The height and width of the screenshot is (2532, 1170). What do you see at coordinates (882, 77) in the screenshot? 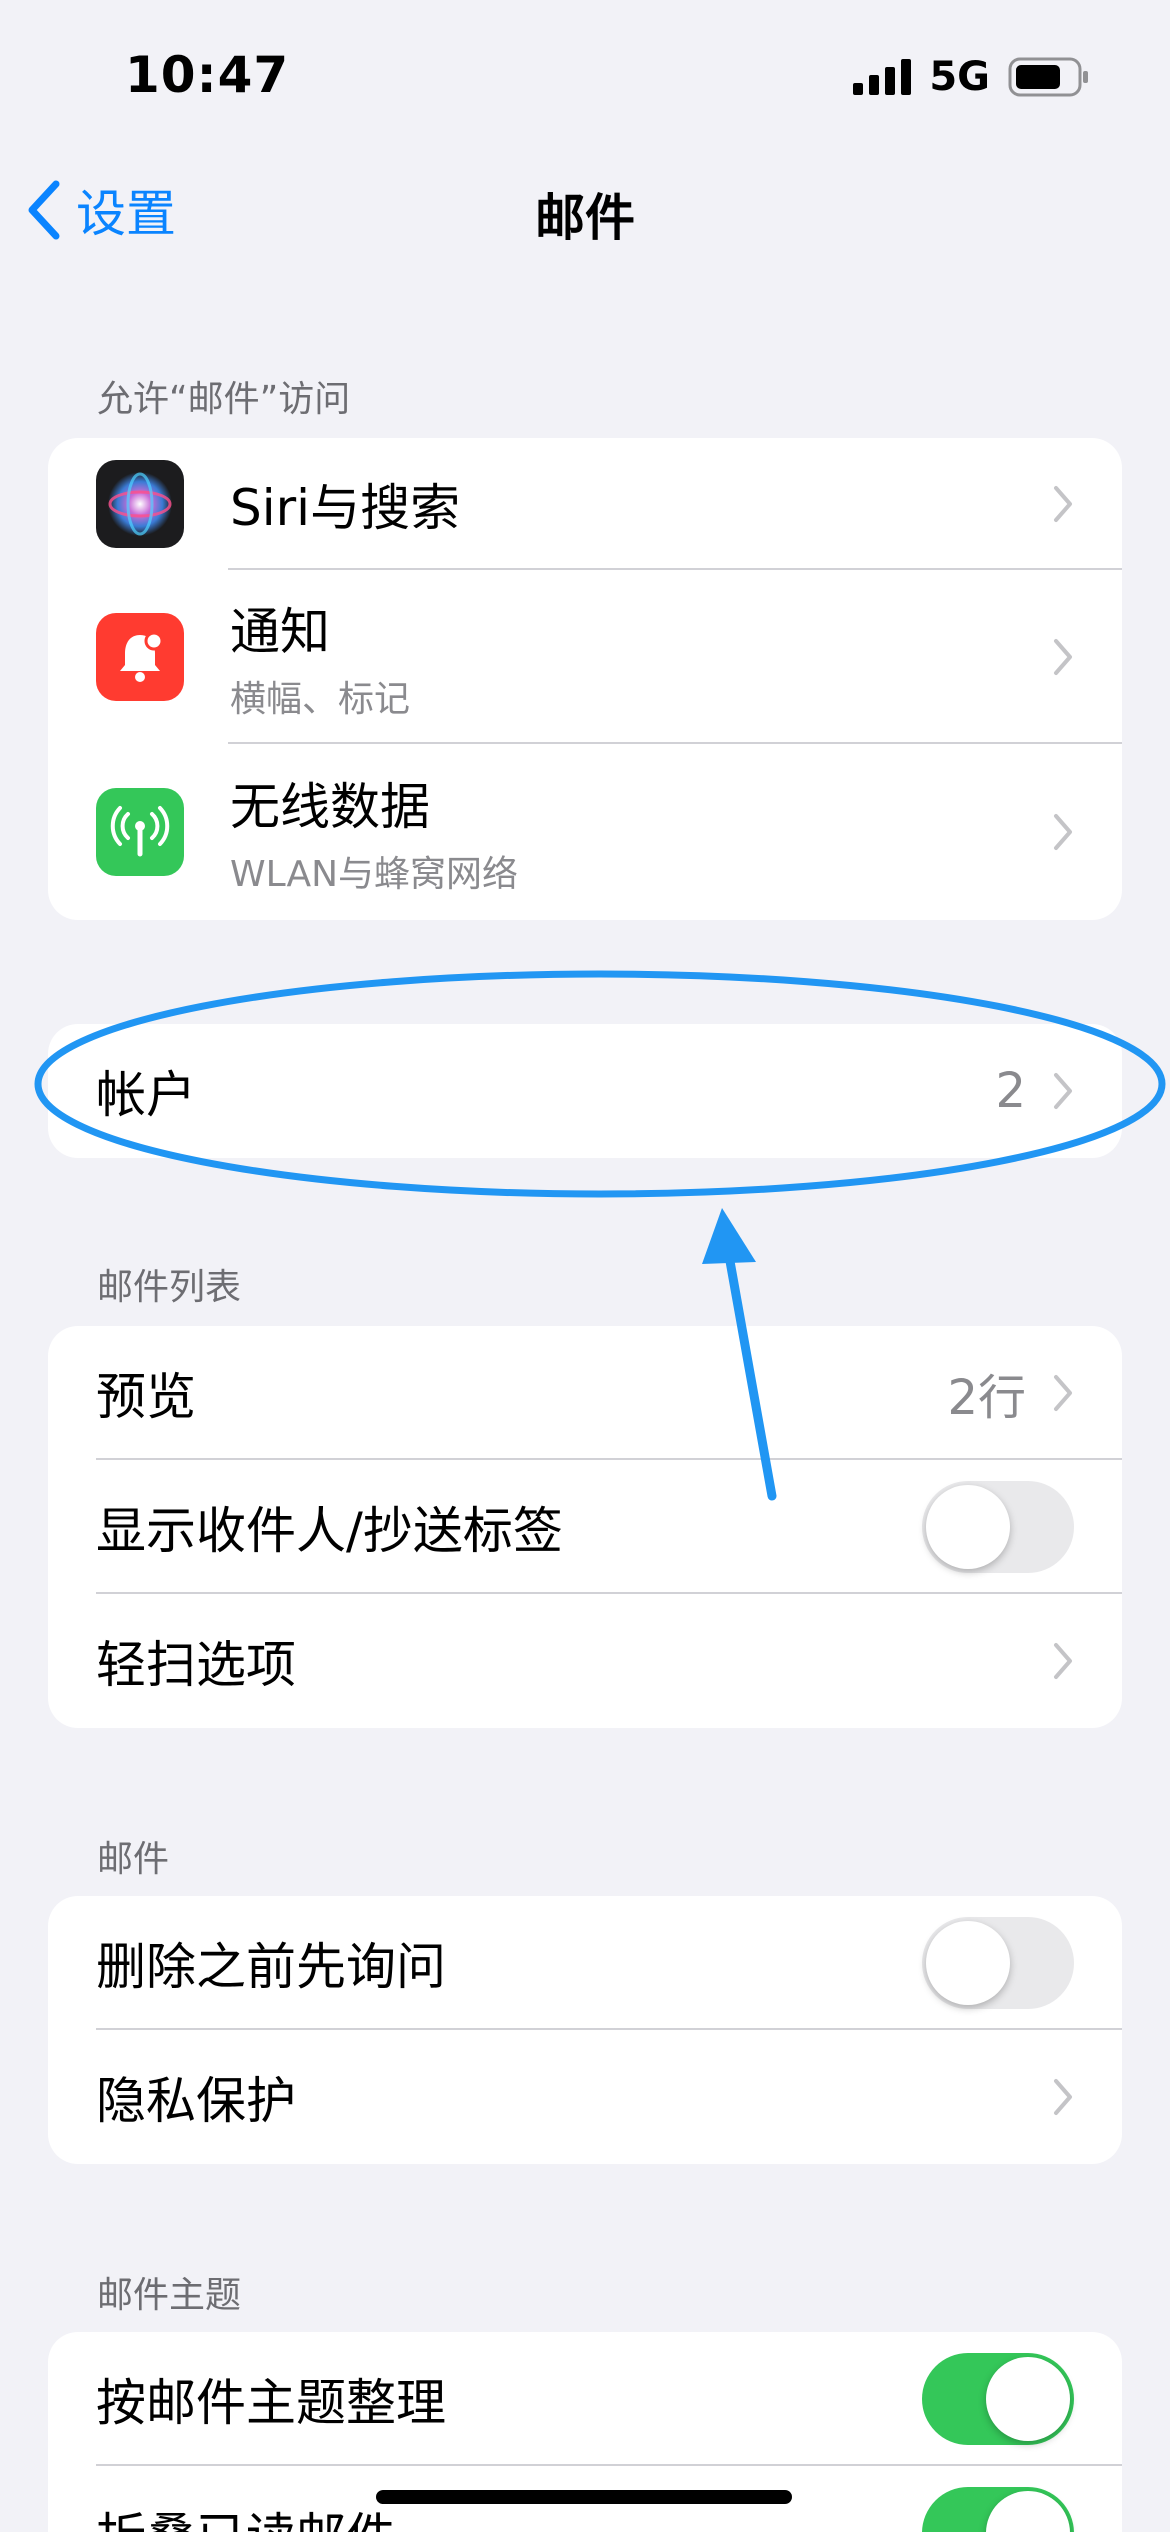
I see `cellular-signal-icon` at bounding box center [882, 77].